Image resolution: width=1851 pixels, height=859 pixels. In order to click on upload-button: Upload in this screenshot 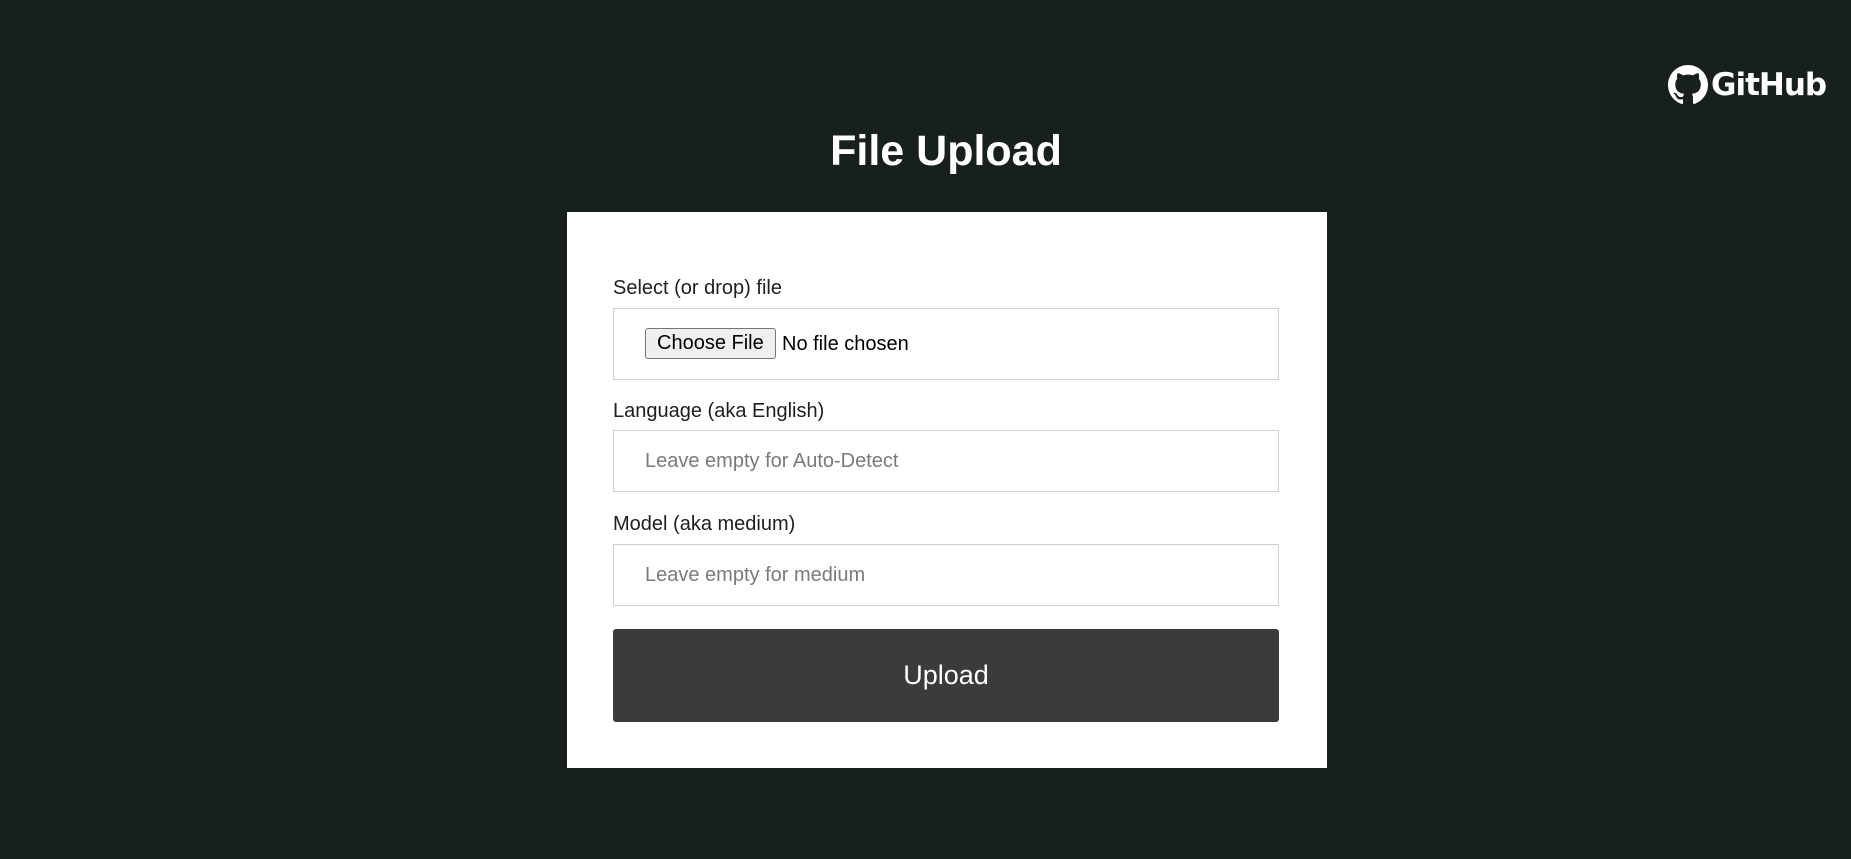, I will do `click(946, 675)`.